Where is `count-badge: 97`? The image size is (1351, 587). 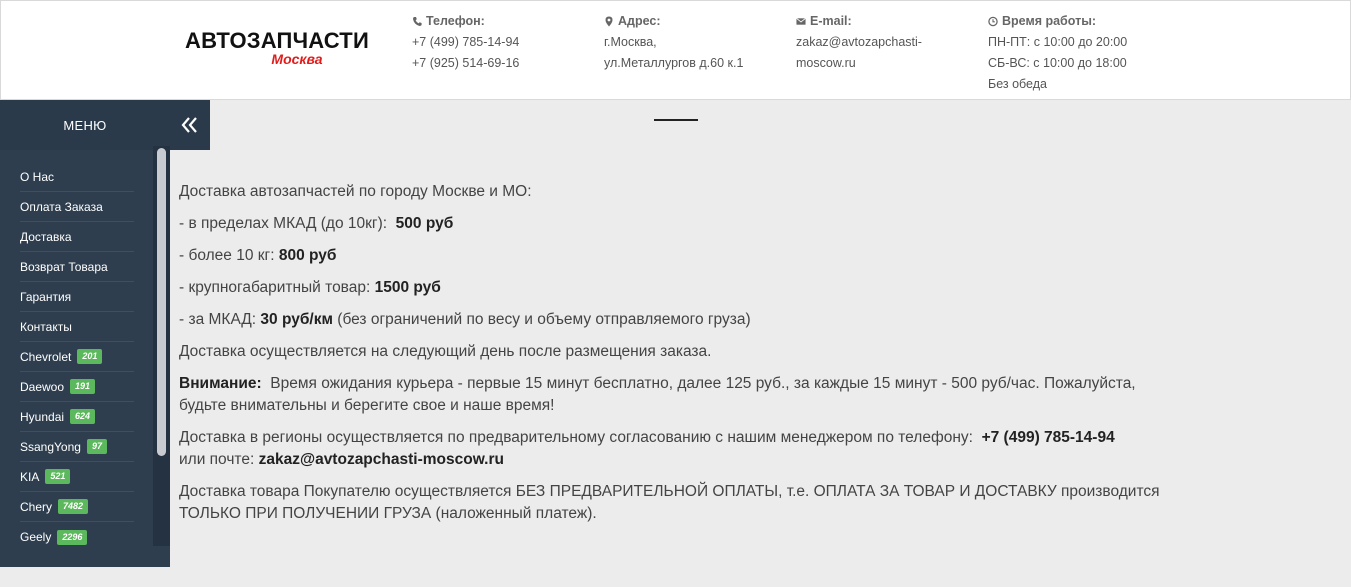
count-badge: 97 is located at coordinates (96, 446).